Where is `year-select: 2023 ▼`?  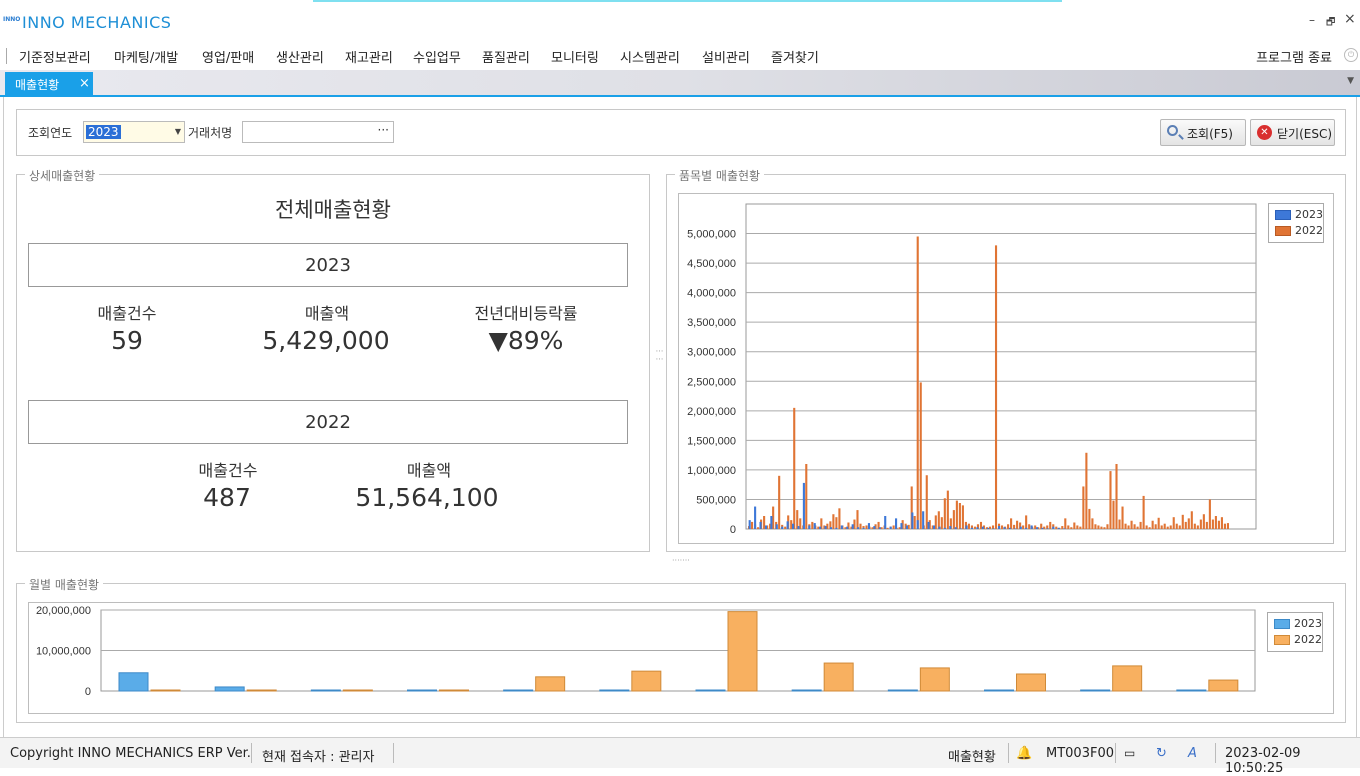
year-select: 2023 ▼ is located at coordinates (134, 132).